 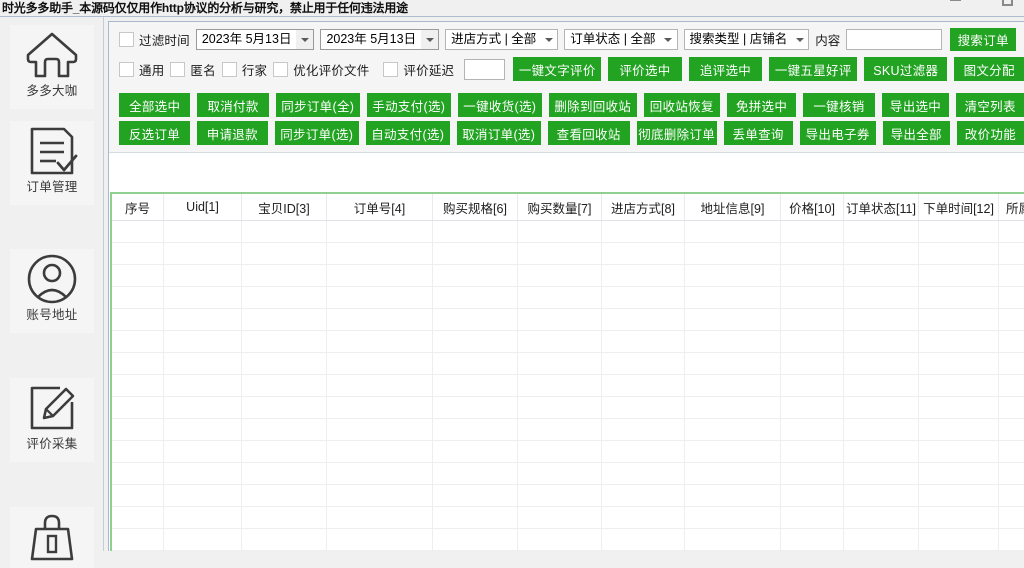 I want to click on image-text-allocation-button: 图文分配, so click(x=989, y=69).